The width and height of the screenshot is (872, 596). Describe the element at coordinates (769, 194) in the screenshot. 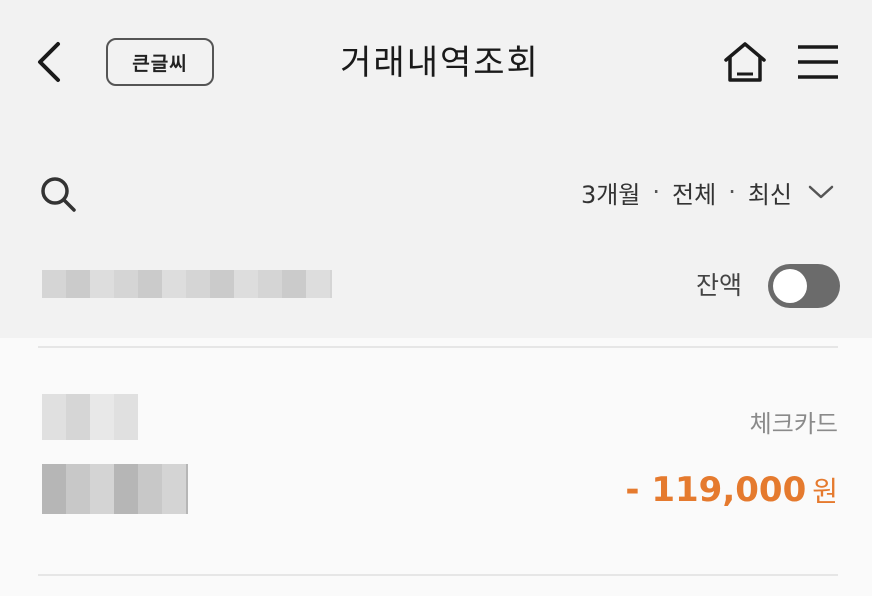

I see `filter-order: 최신` at that location.